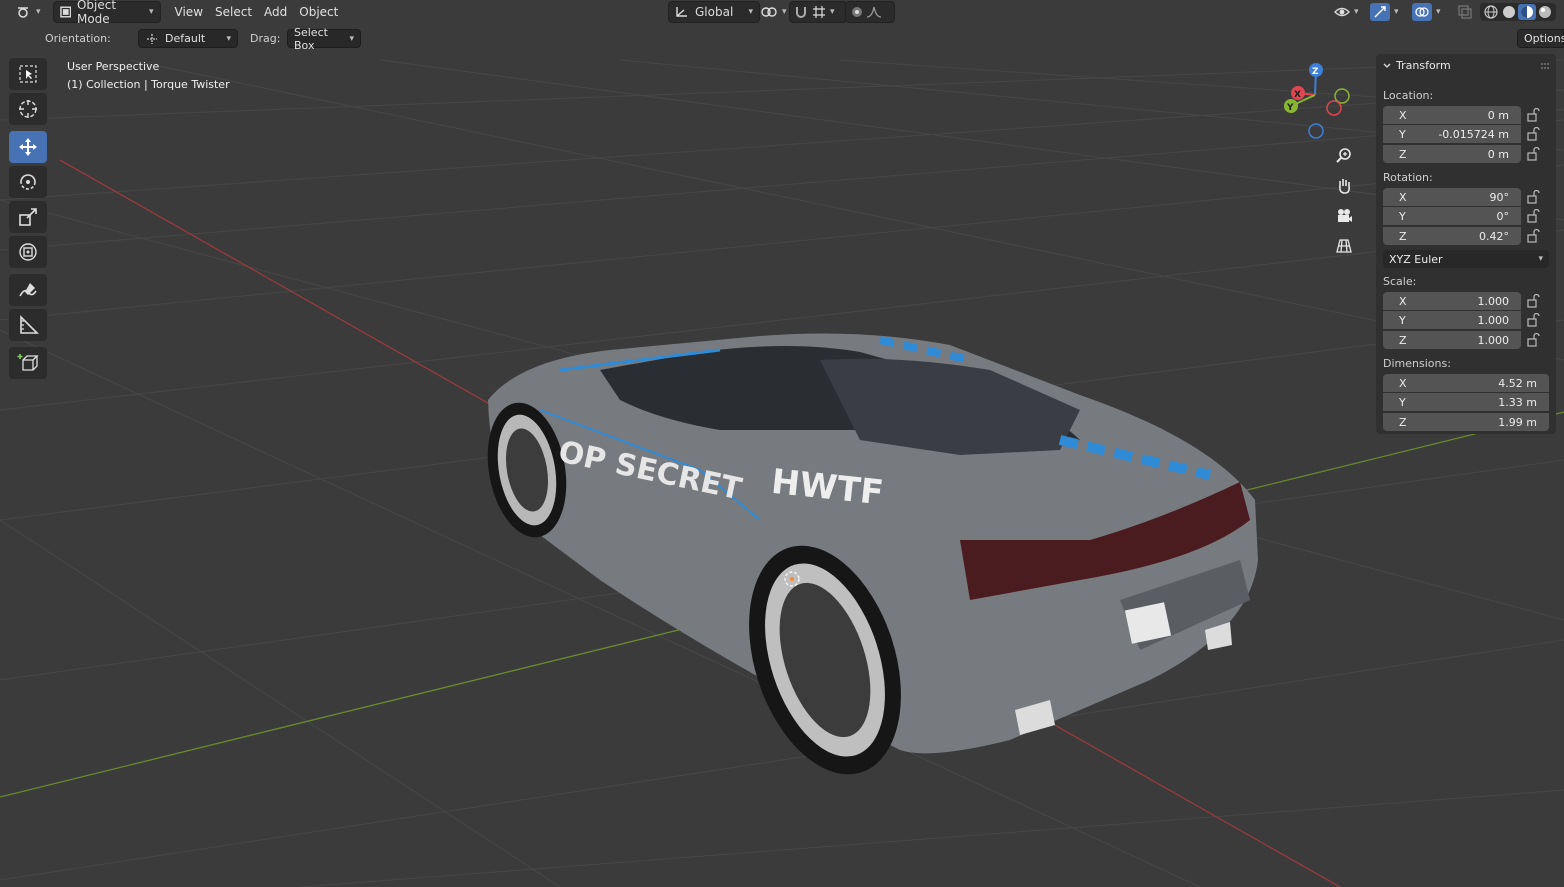  Describe the element at coordinates (857, 12) in the screenshot. I see `proportional-edit-icon` at that location.